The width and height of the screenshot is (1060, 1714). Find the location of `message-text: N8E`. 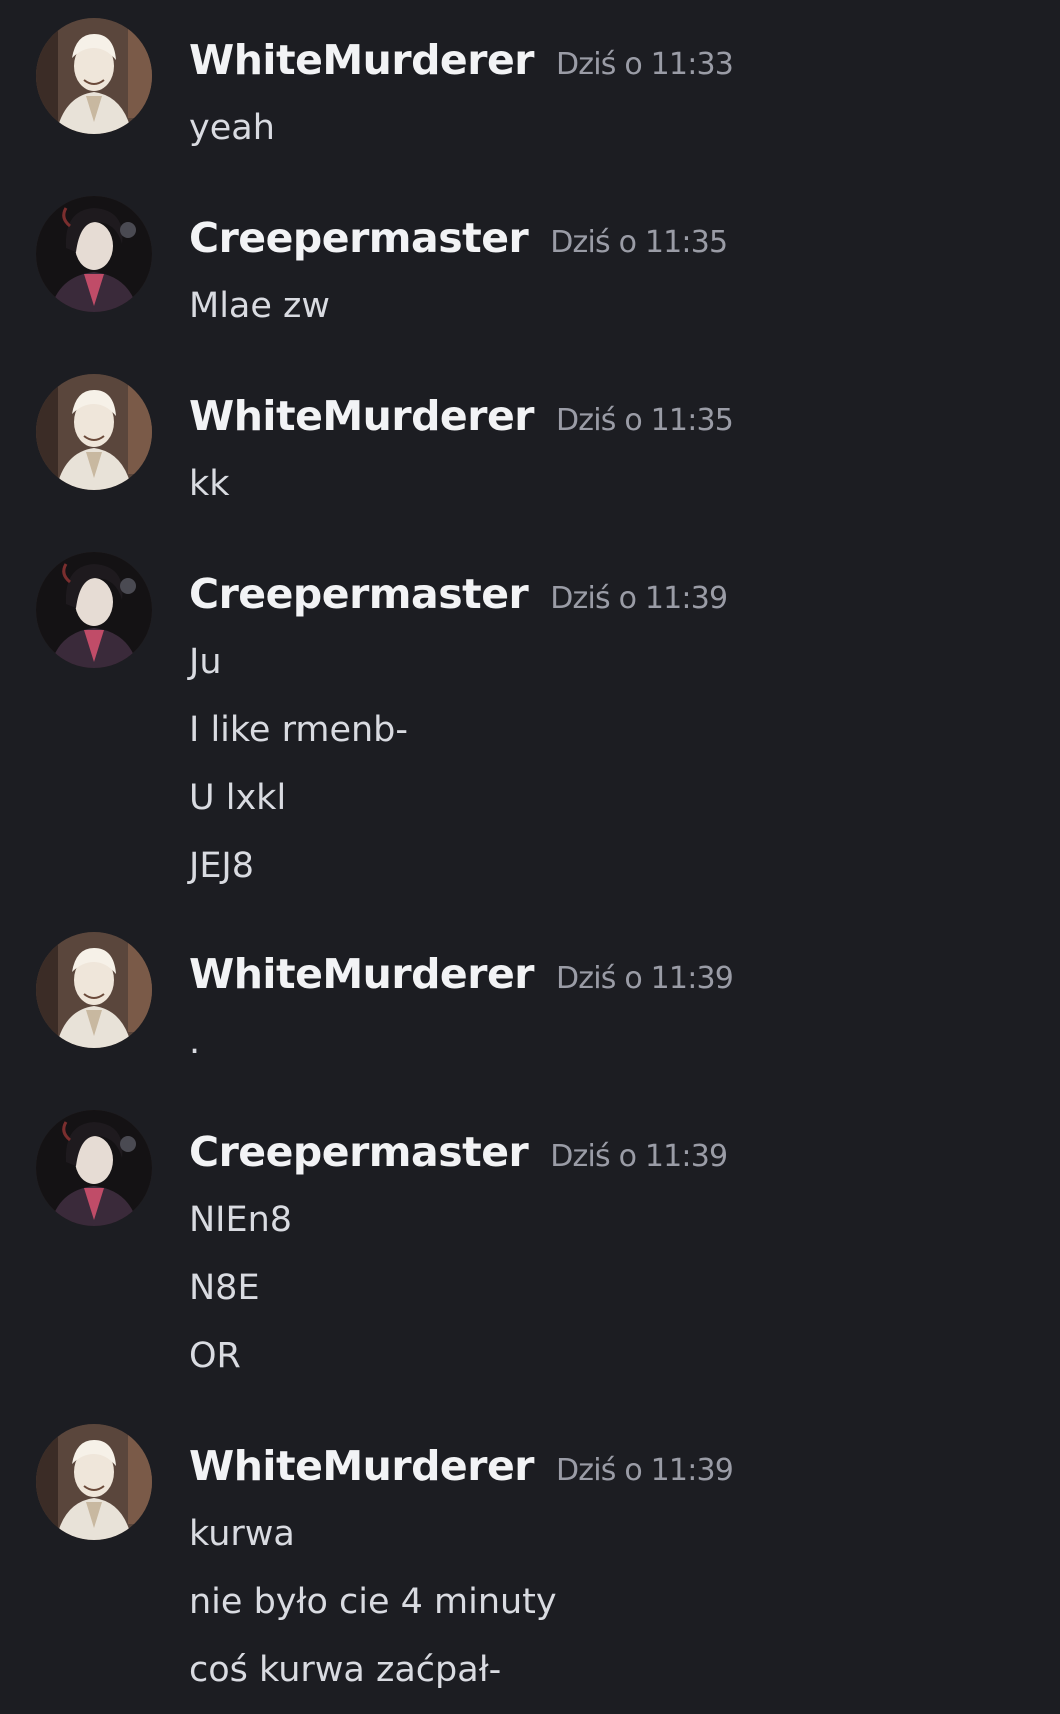

message-text: N8E is located at coordinates (224, 1288).